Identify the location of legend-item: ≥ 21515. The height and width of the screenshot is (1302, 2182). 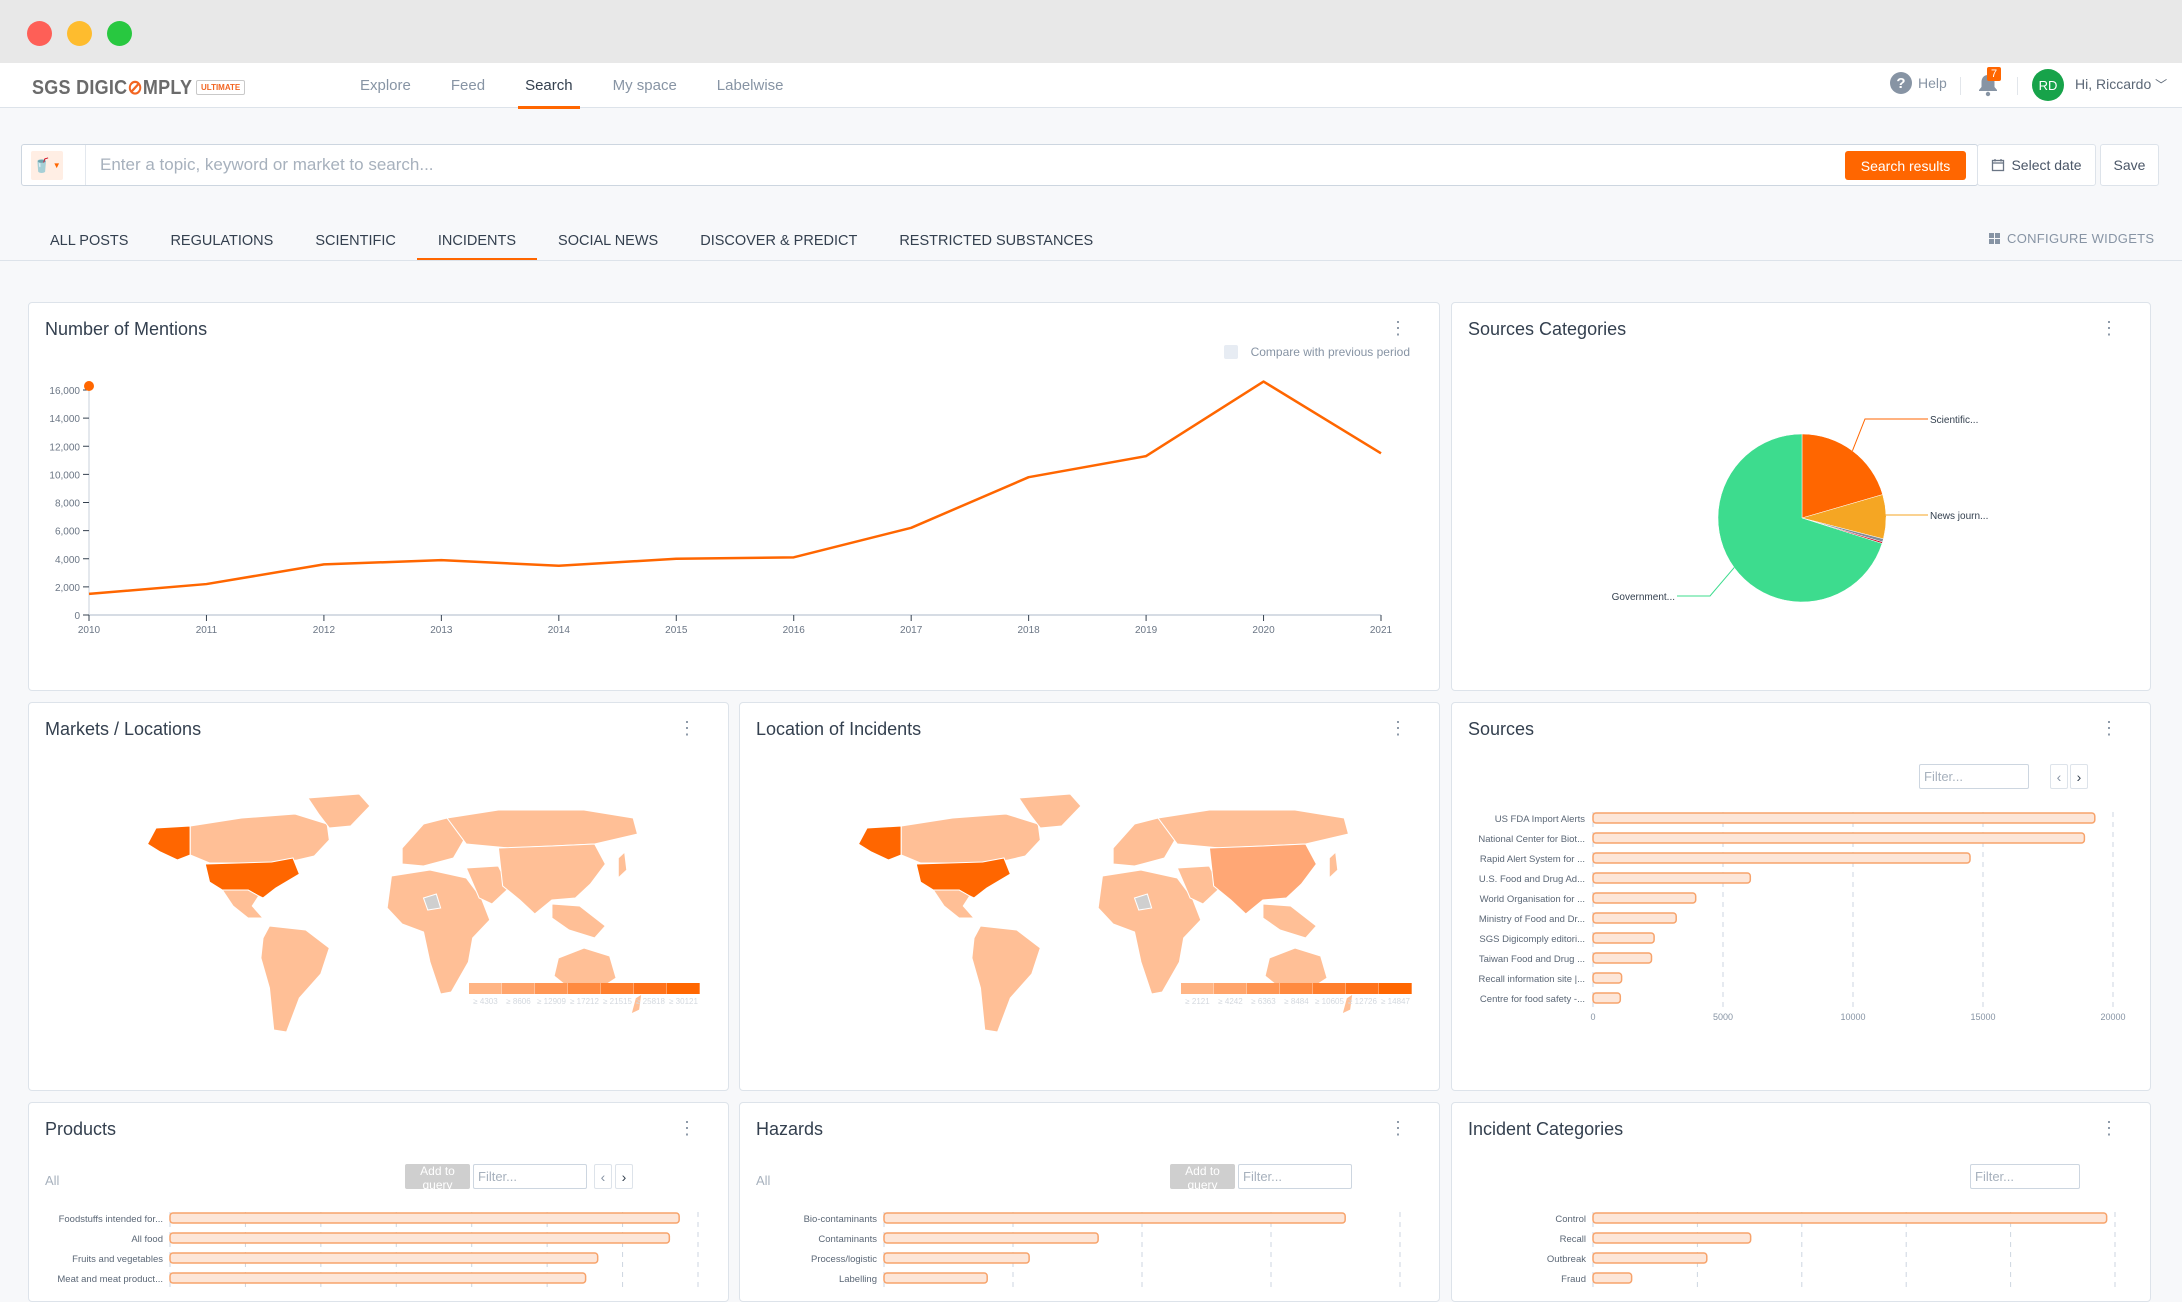
(617, 994).